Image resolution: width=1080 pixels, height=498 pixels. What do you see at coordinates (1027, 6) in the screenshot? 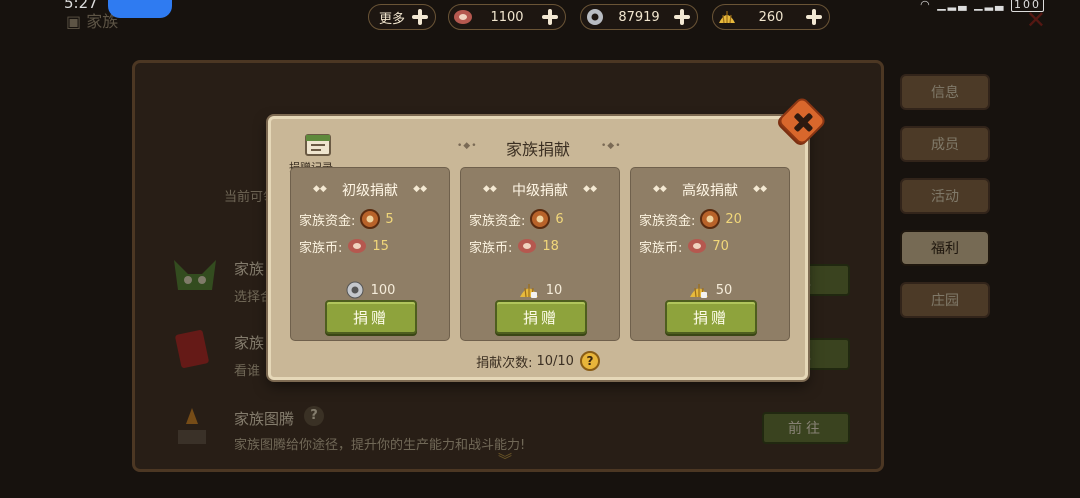
I see `battery-icon: 100` at bounding box center [1027, 6].